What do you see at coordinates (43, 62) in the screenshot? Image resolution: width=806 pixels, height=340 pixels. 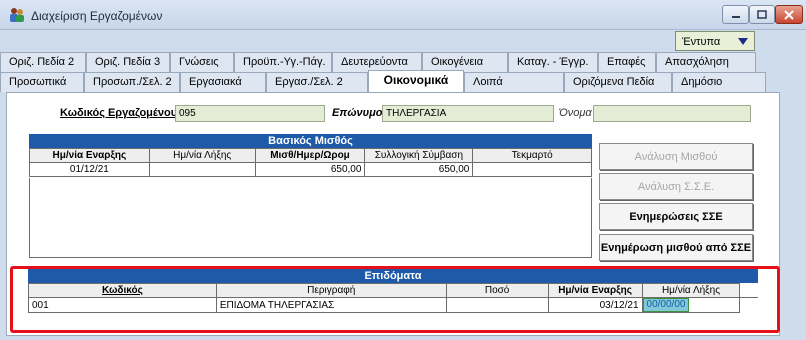 I see `tab-horizontal-fields-2: Οριζ. Πεδία 2` at bounding box center [43, 62].